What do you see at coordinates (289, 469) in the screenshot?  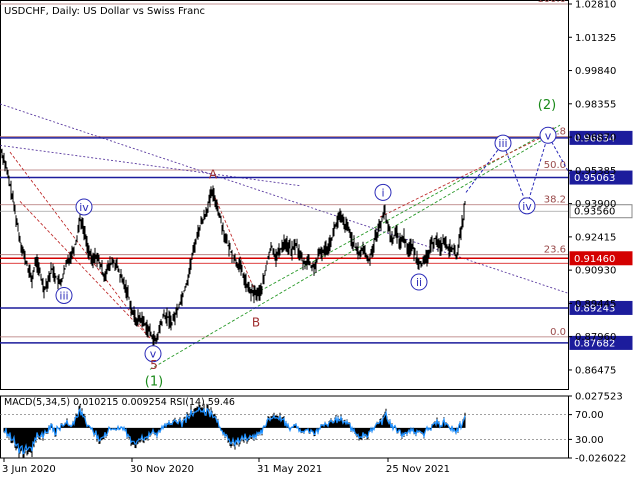 I see `x-tick-label-2: 31 May 2021` at bounding box center [289, 469].